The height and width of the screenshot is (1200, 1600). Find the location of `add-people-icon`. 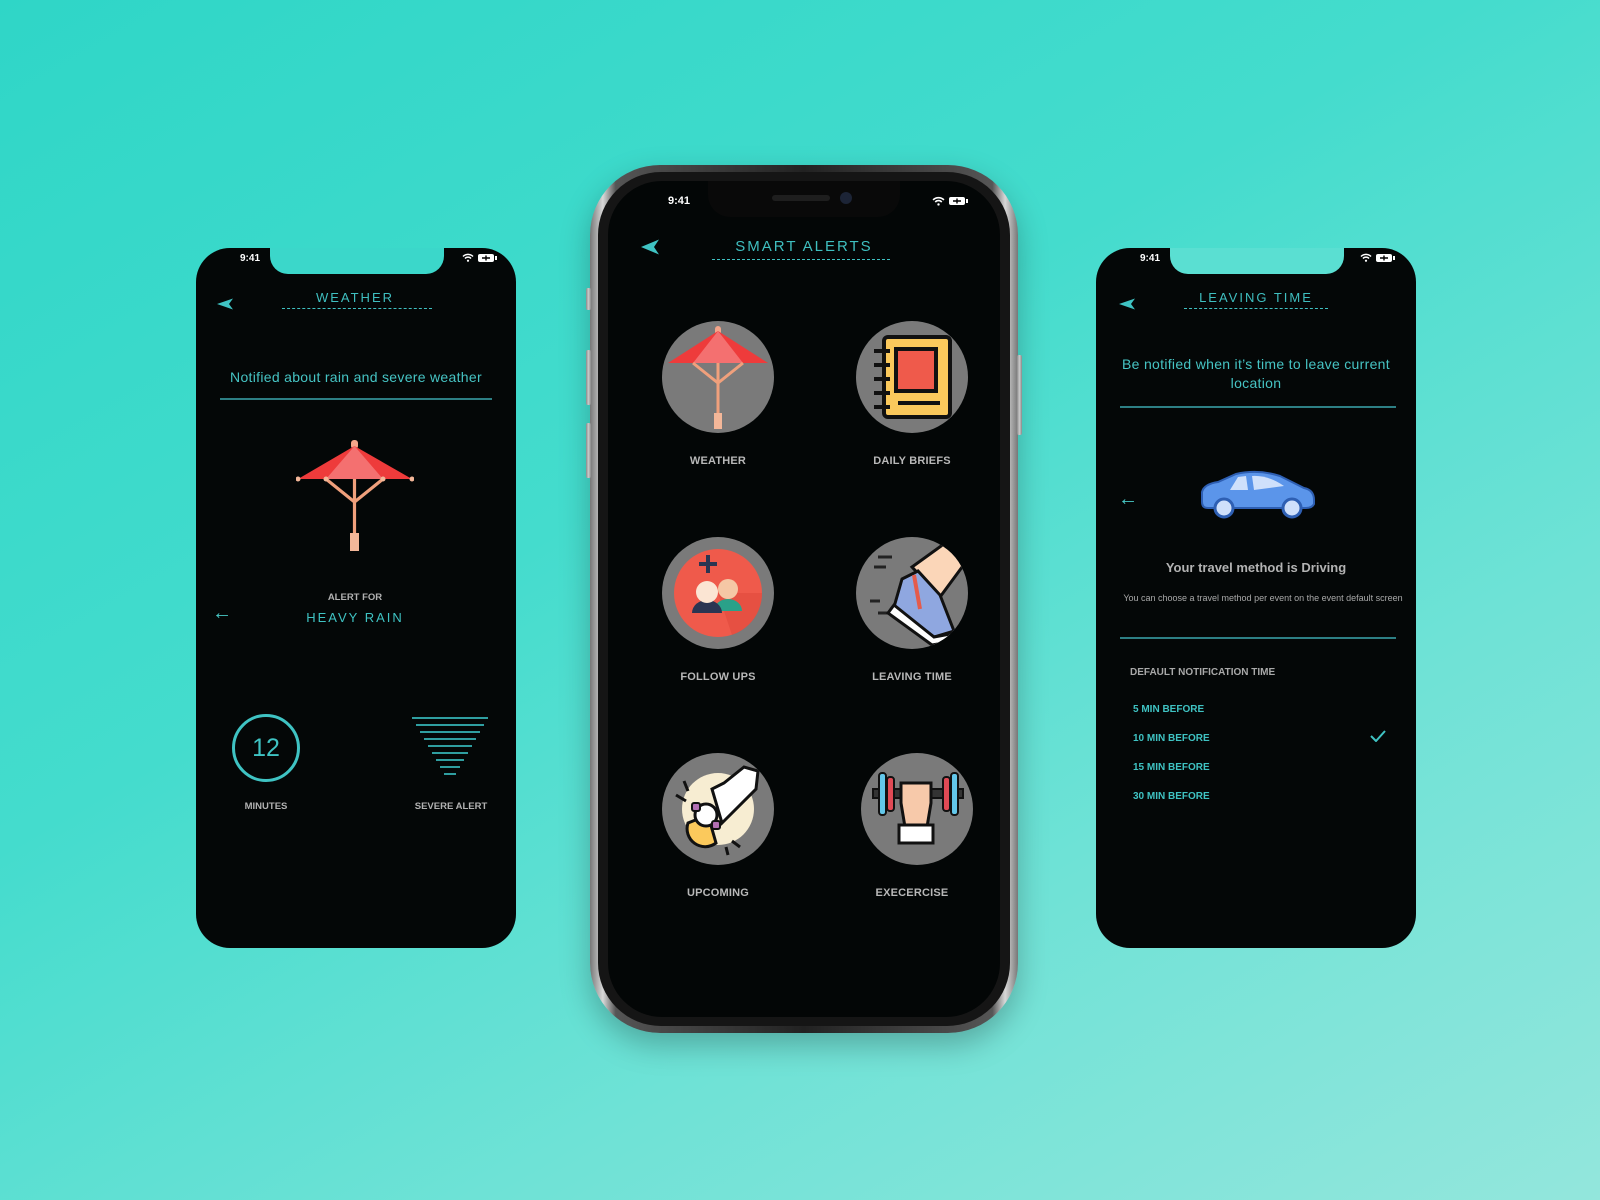

add-people-icon is located at coordinates (718, 593).